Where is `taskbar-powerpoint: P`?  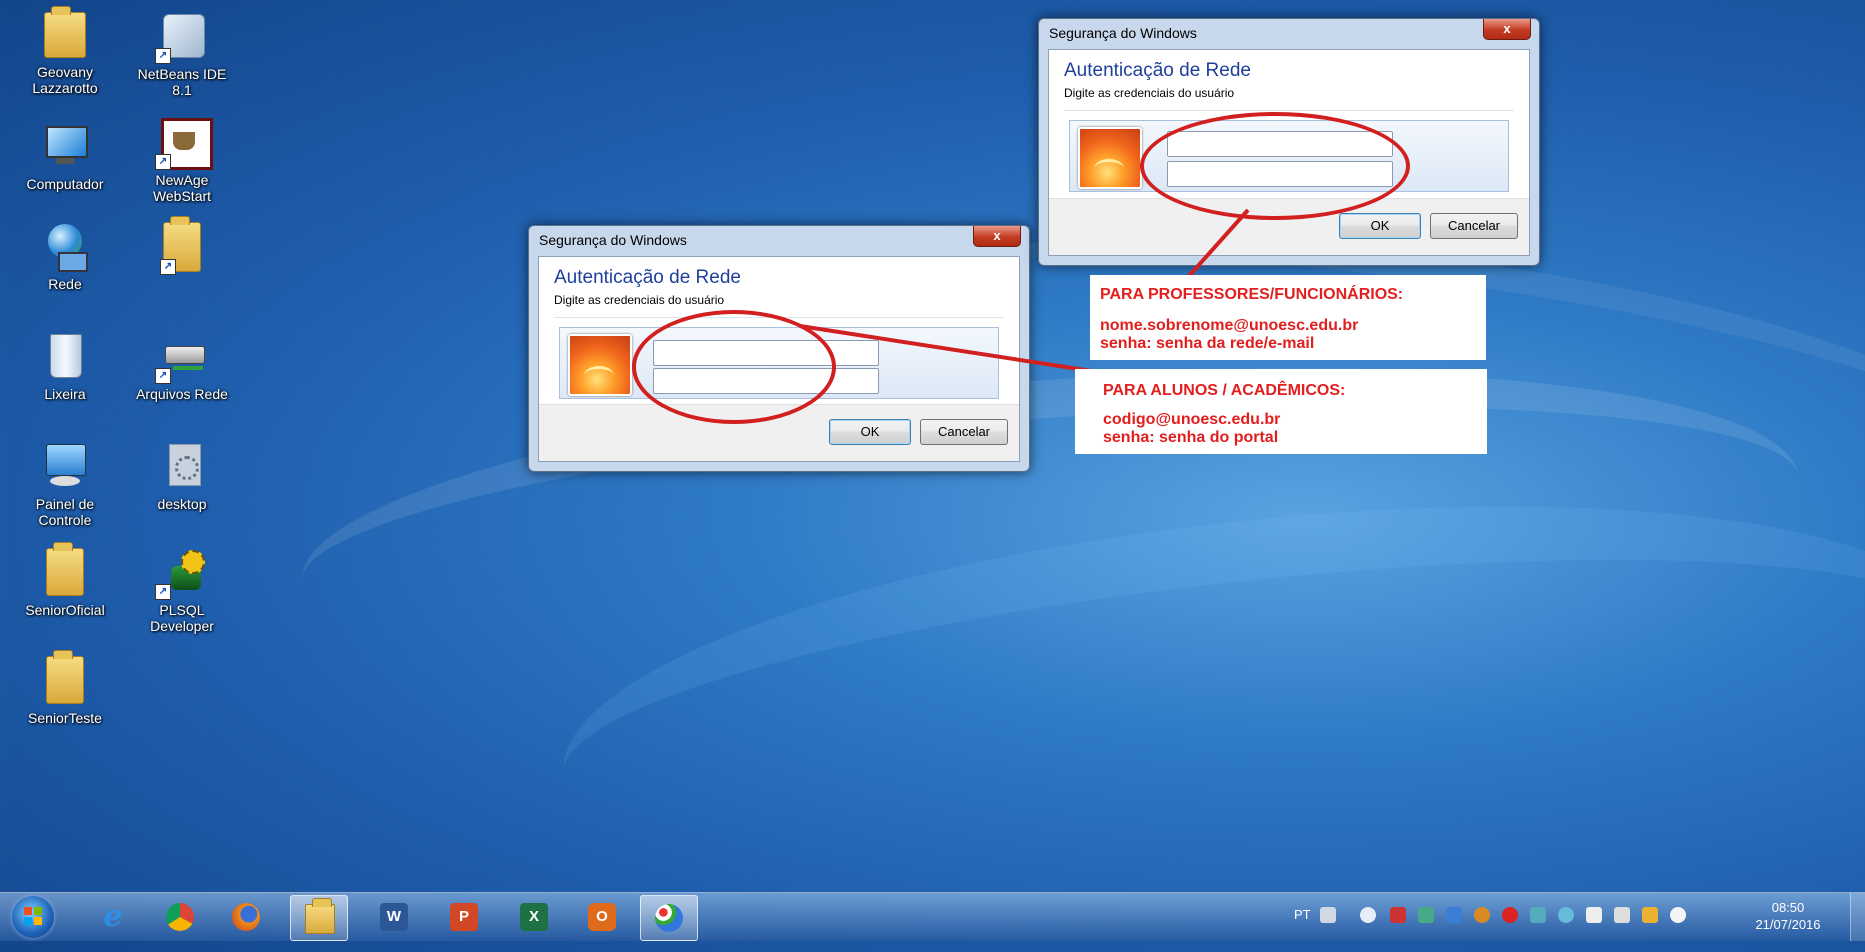 taskbar-powerpoint: P is located at coordinates (464, 917).